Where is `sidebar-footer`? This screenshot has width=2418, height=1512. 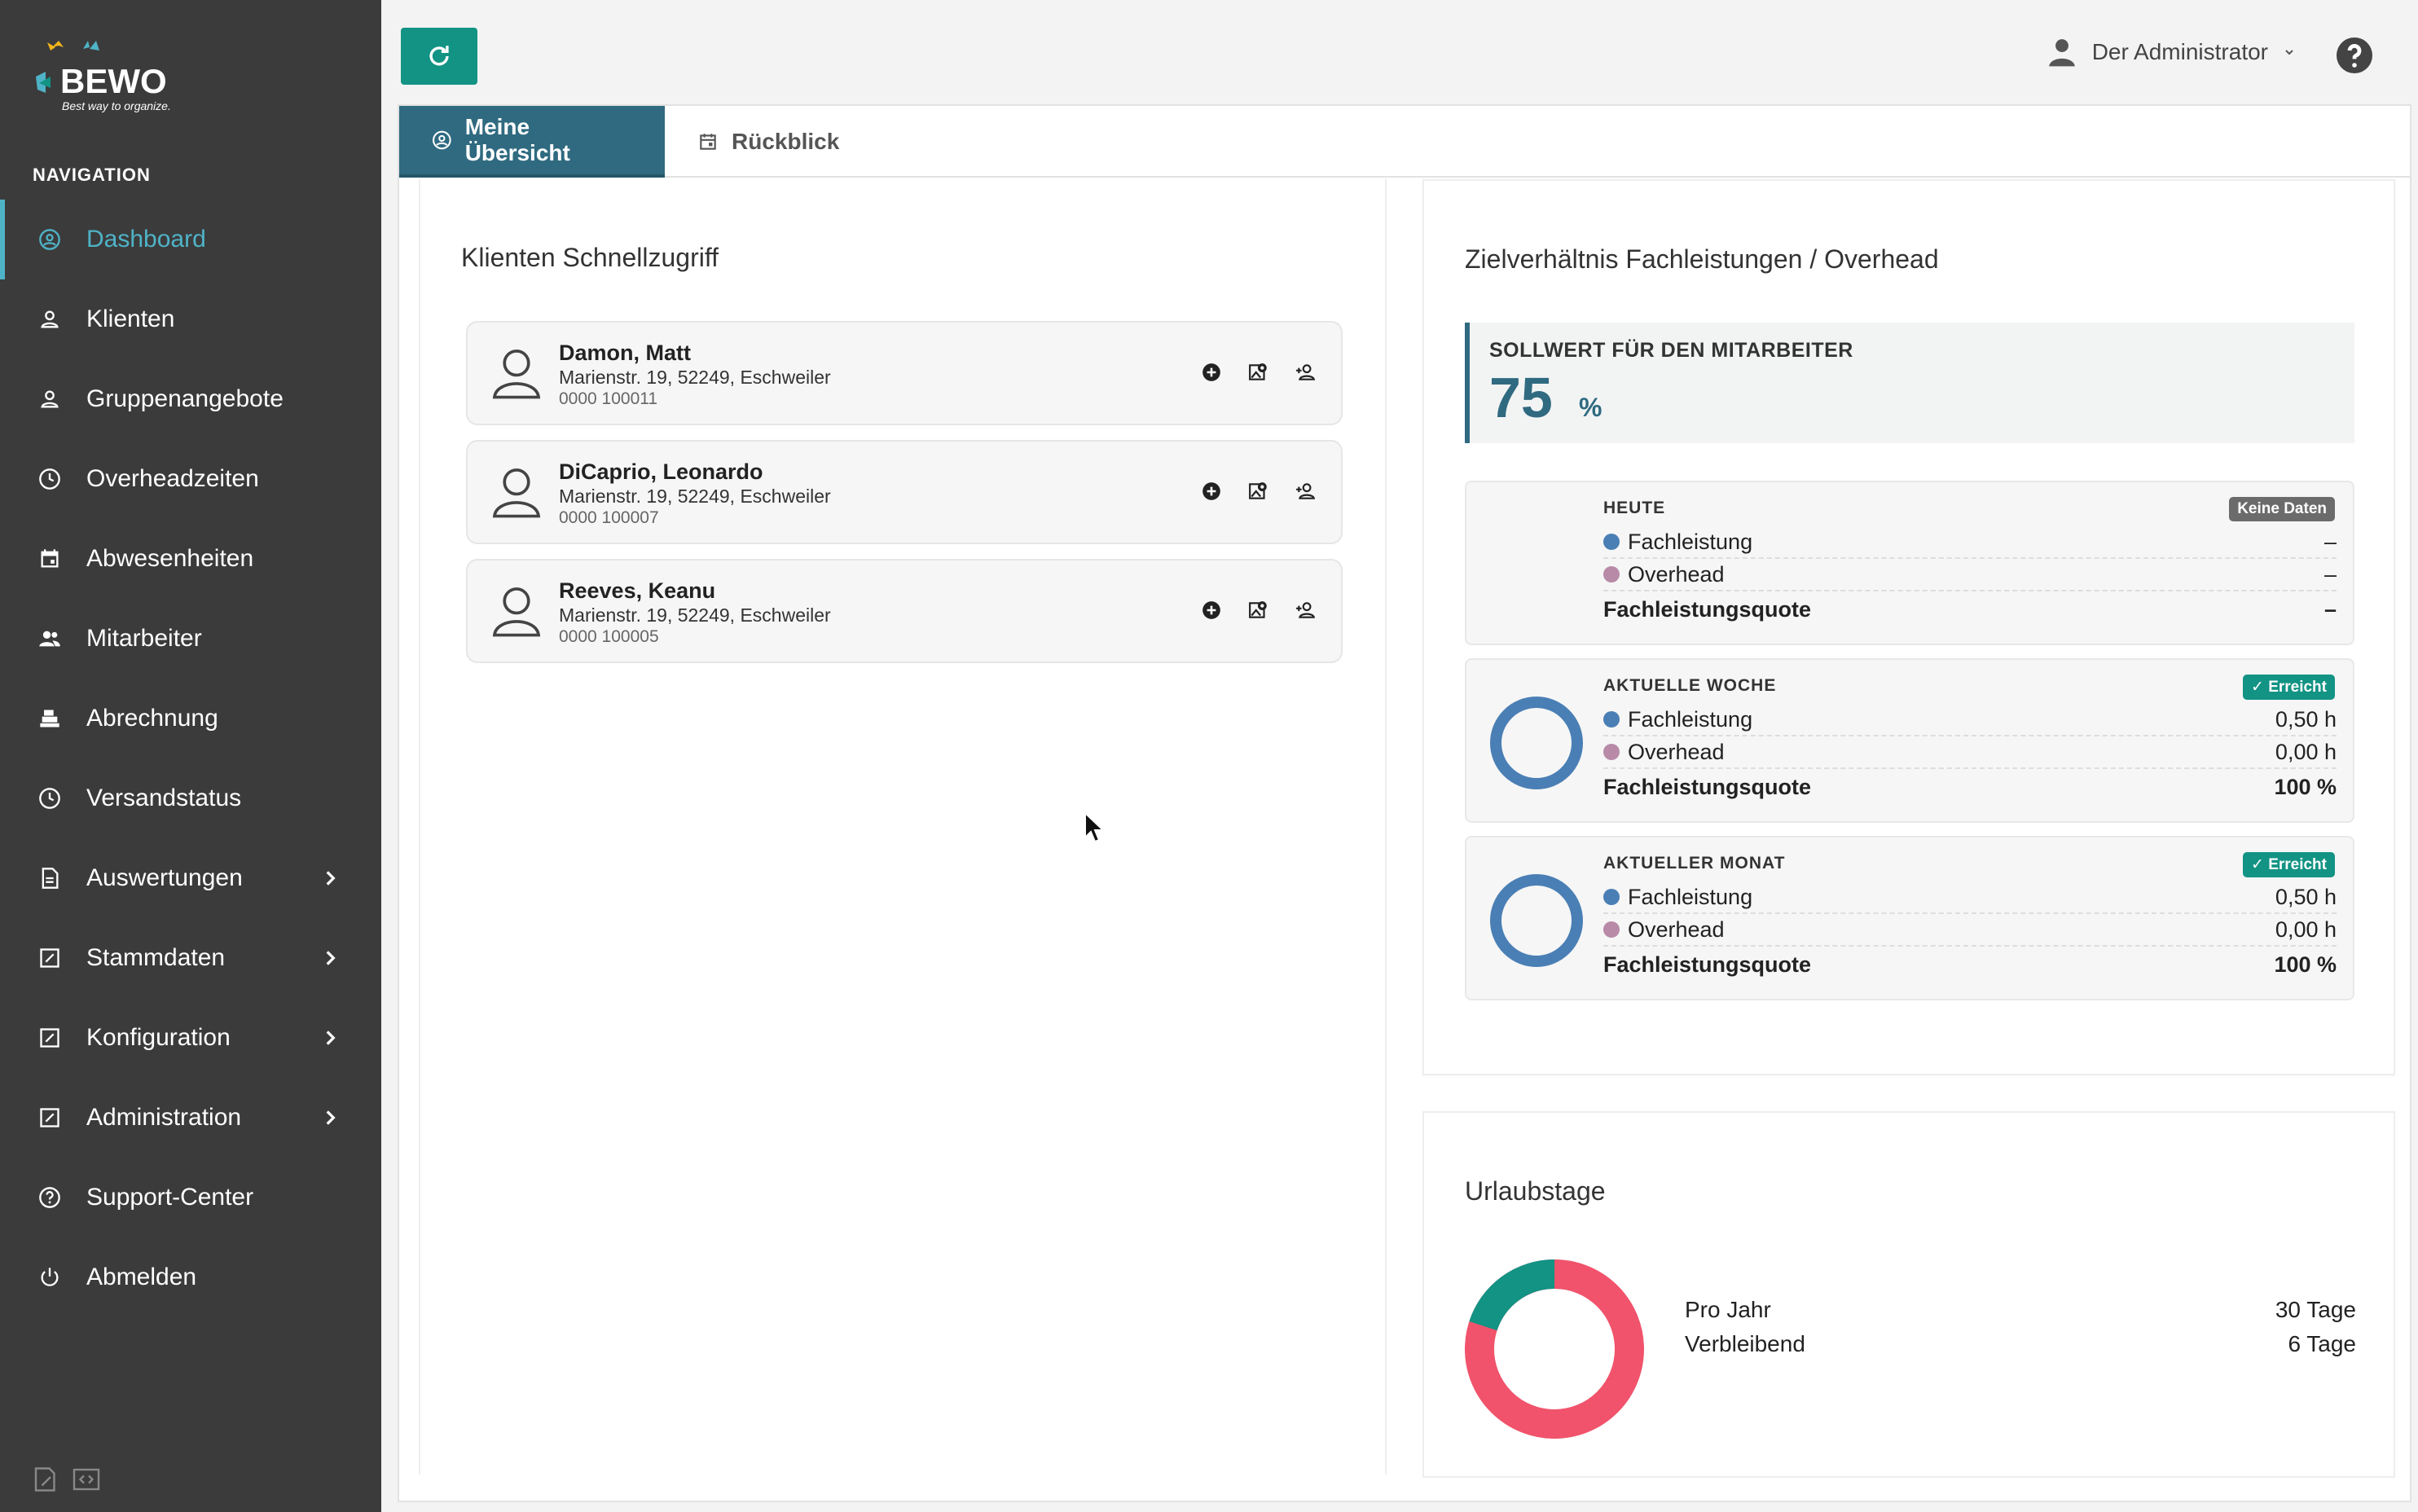 sidebar-footer is located at coordinates (66, 1479).